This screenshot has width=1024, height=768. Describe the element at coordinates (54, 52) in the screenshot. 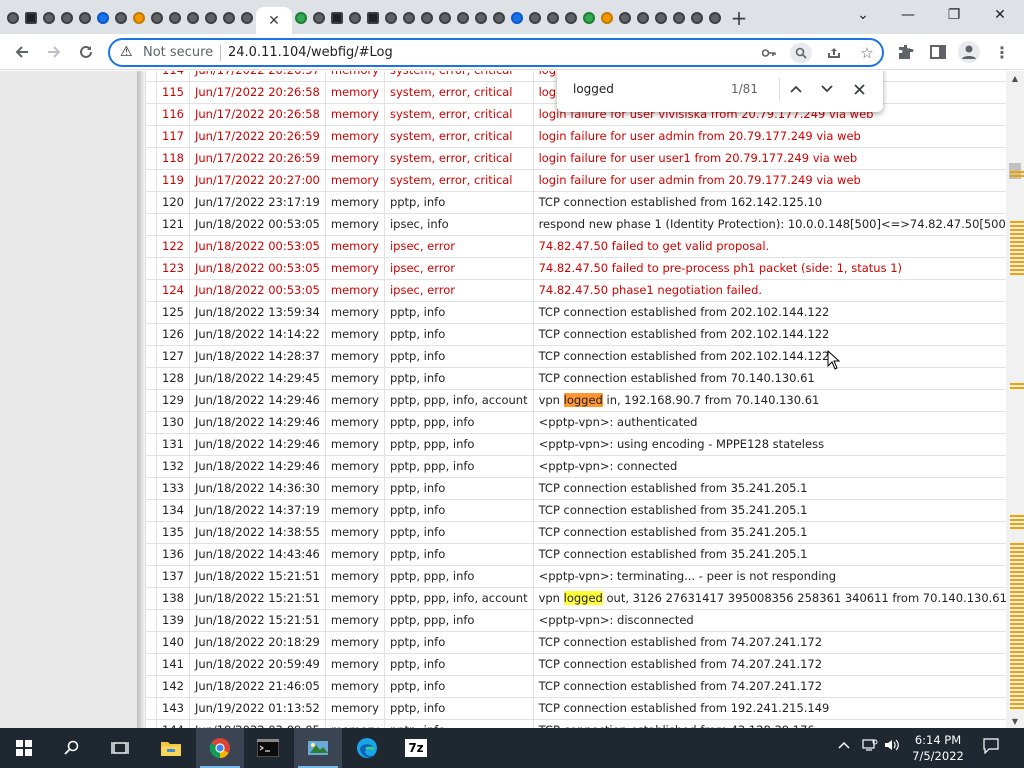

I see `forward-button` at that location.